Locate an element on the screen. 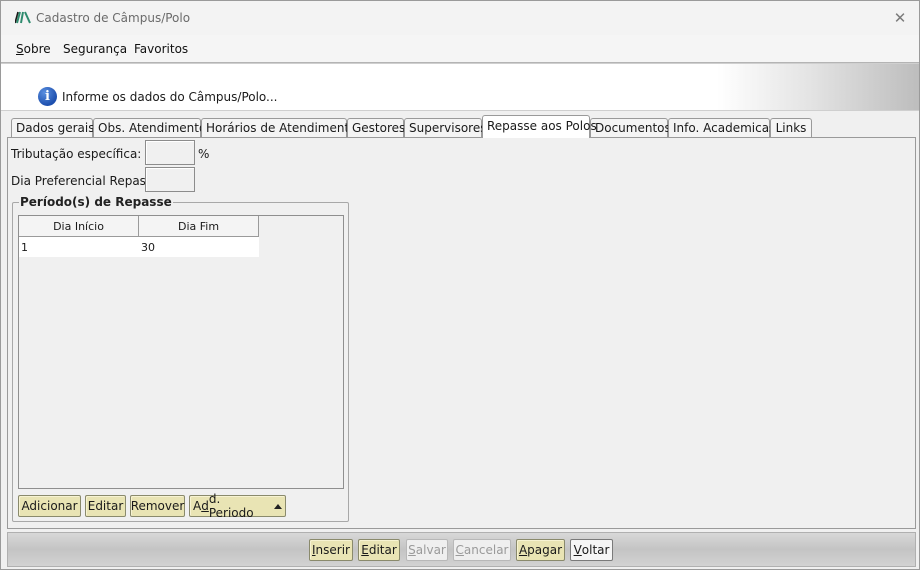  voltar-button: Voltar is located at coordinates (591, 550).